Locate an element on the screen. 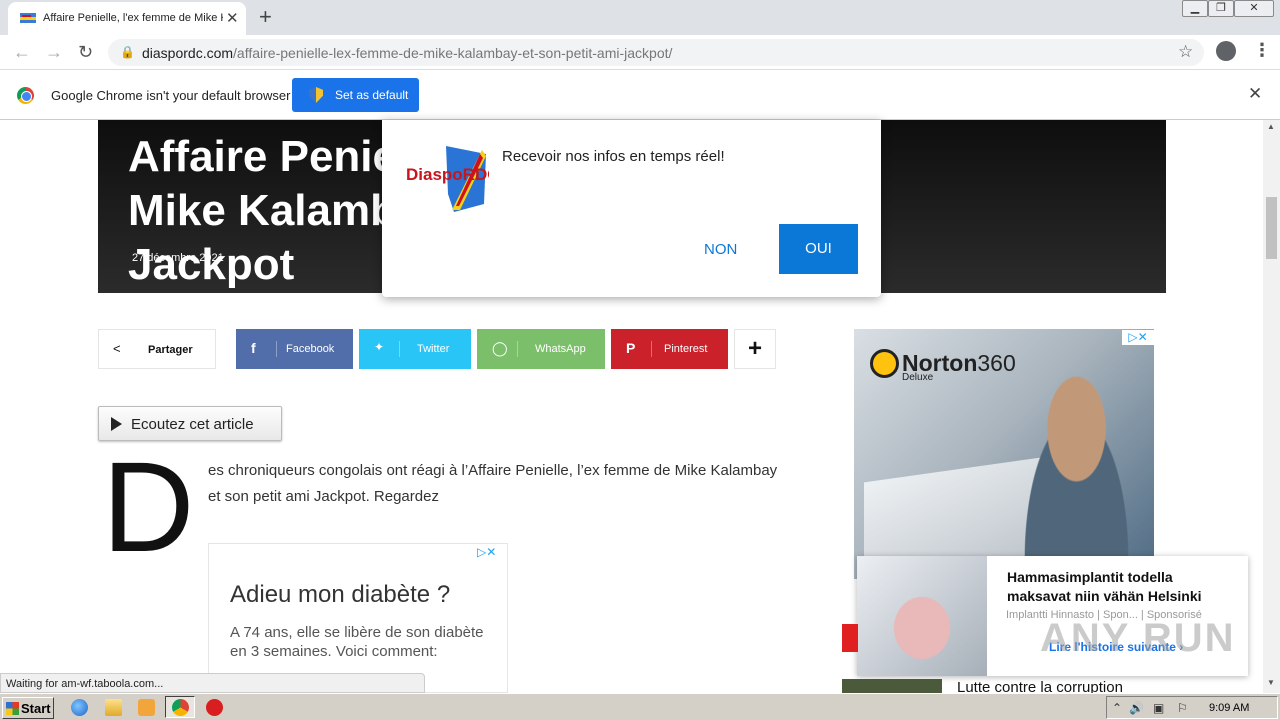 This screenshot has width=1280, height=720. play-icon is located at coordinates (116, 424).